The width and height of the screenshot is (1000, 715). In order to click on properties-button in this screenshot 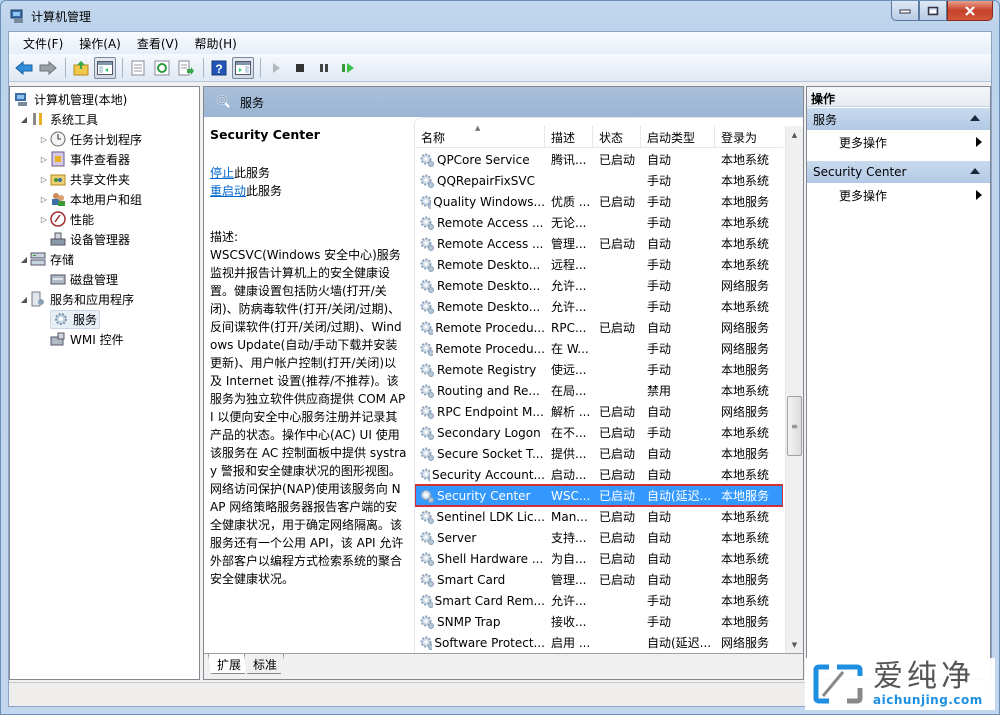, I will do `click(138, 68)`.